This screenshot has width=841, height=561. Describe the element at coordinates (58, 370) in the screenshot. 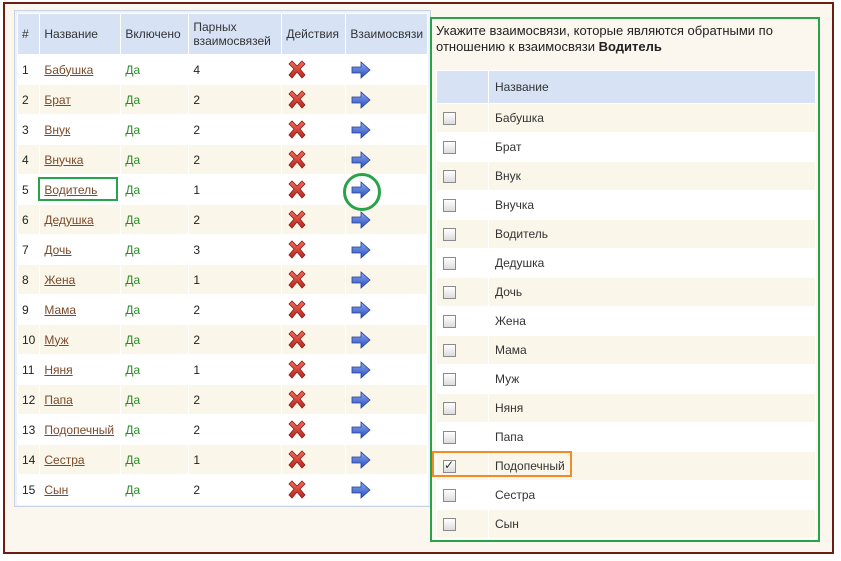

I see `relation-name-link: Няня` at that location.